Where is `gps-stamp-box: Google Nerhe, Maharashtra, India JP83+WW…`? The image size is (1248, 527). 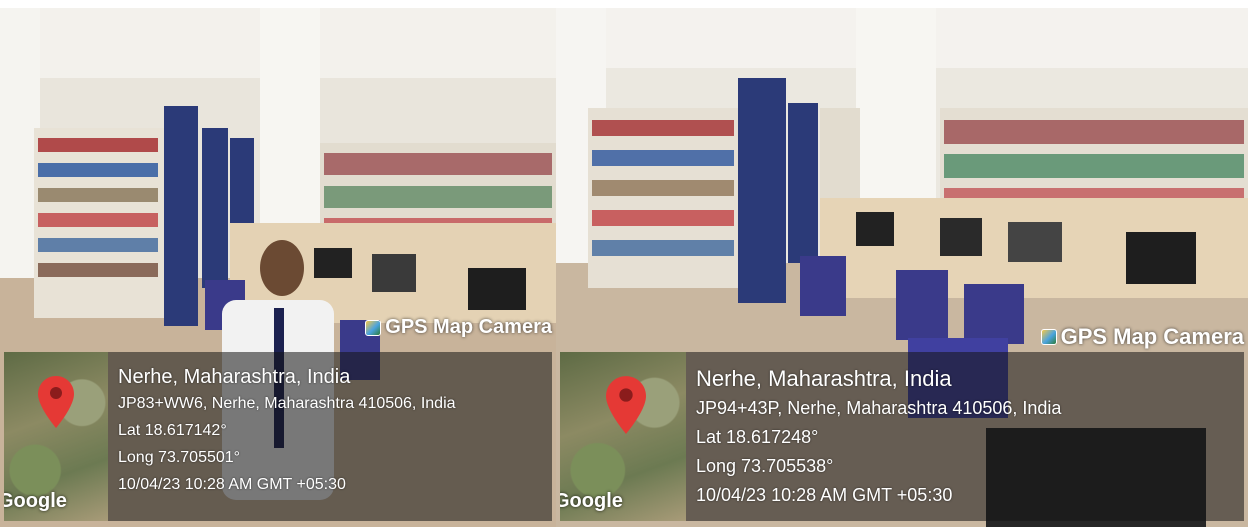
gps-stamp-box: Google Nerhe, Maharashtra, India JP83+WW… is located at coordinates (278, 436).